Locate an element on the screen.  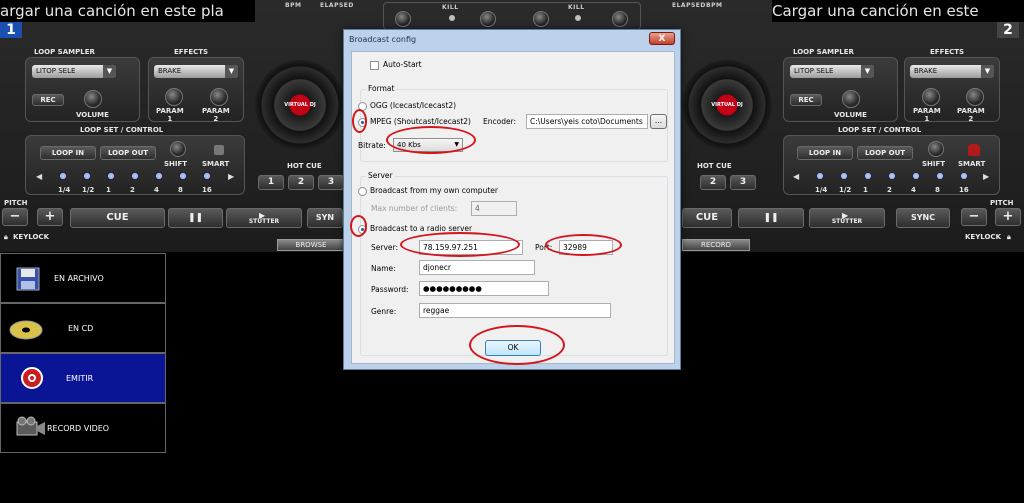
lock-icon: 🔒︎ is located at coordinates (6, 237).